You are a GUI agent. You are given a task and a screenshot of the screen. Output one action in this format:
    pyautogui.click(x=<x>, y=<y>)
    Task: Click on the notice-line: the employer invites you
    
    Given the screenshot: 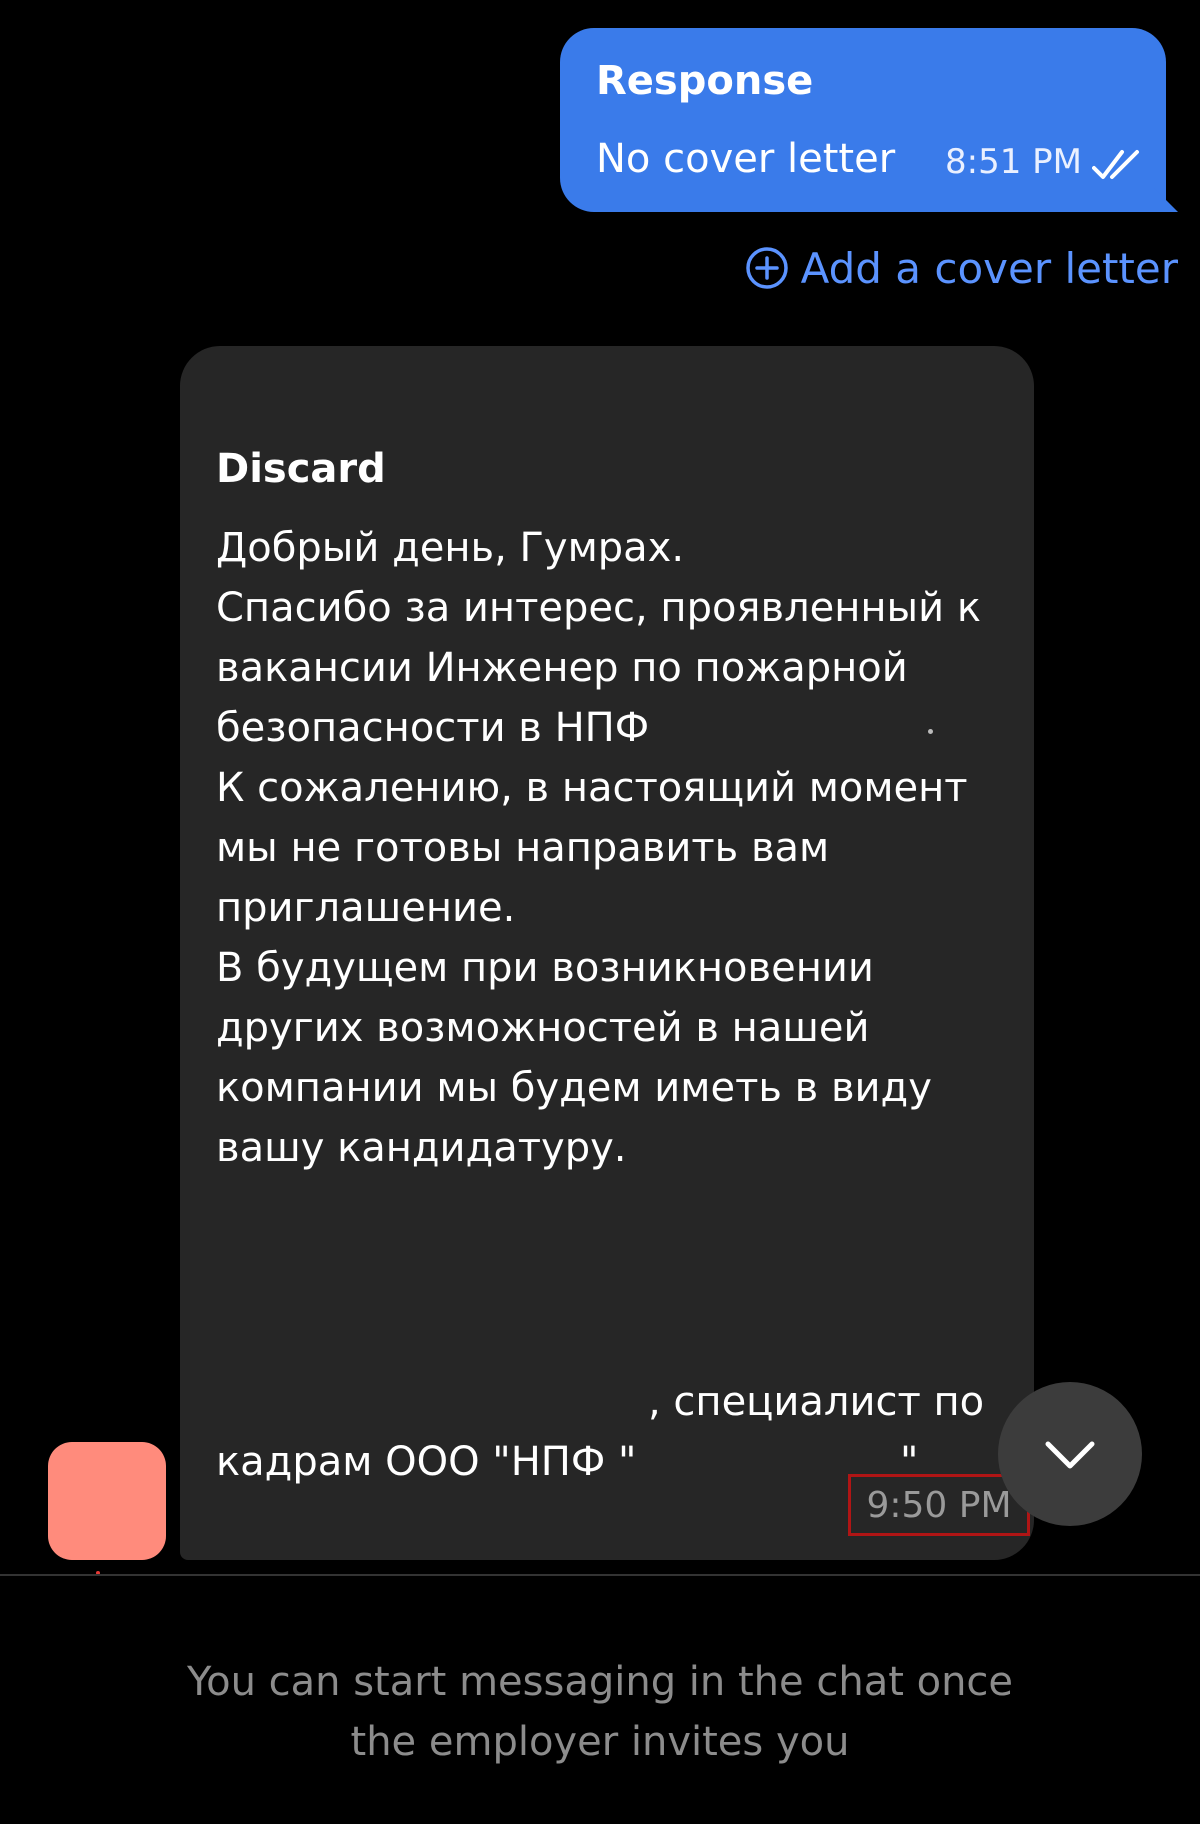 What is the action you would take?
    pyautogui.click(x=600, y=1742)
    